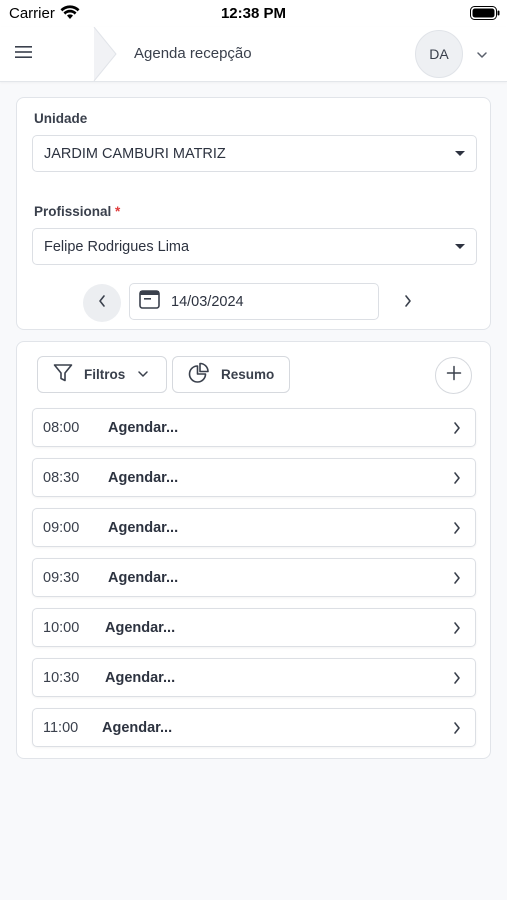  What do you see at coordinates (61, 118) in the screenshot?
I see `unidade-label: Unidade` at bounding box center [61, 118].